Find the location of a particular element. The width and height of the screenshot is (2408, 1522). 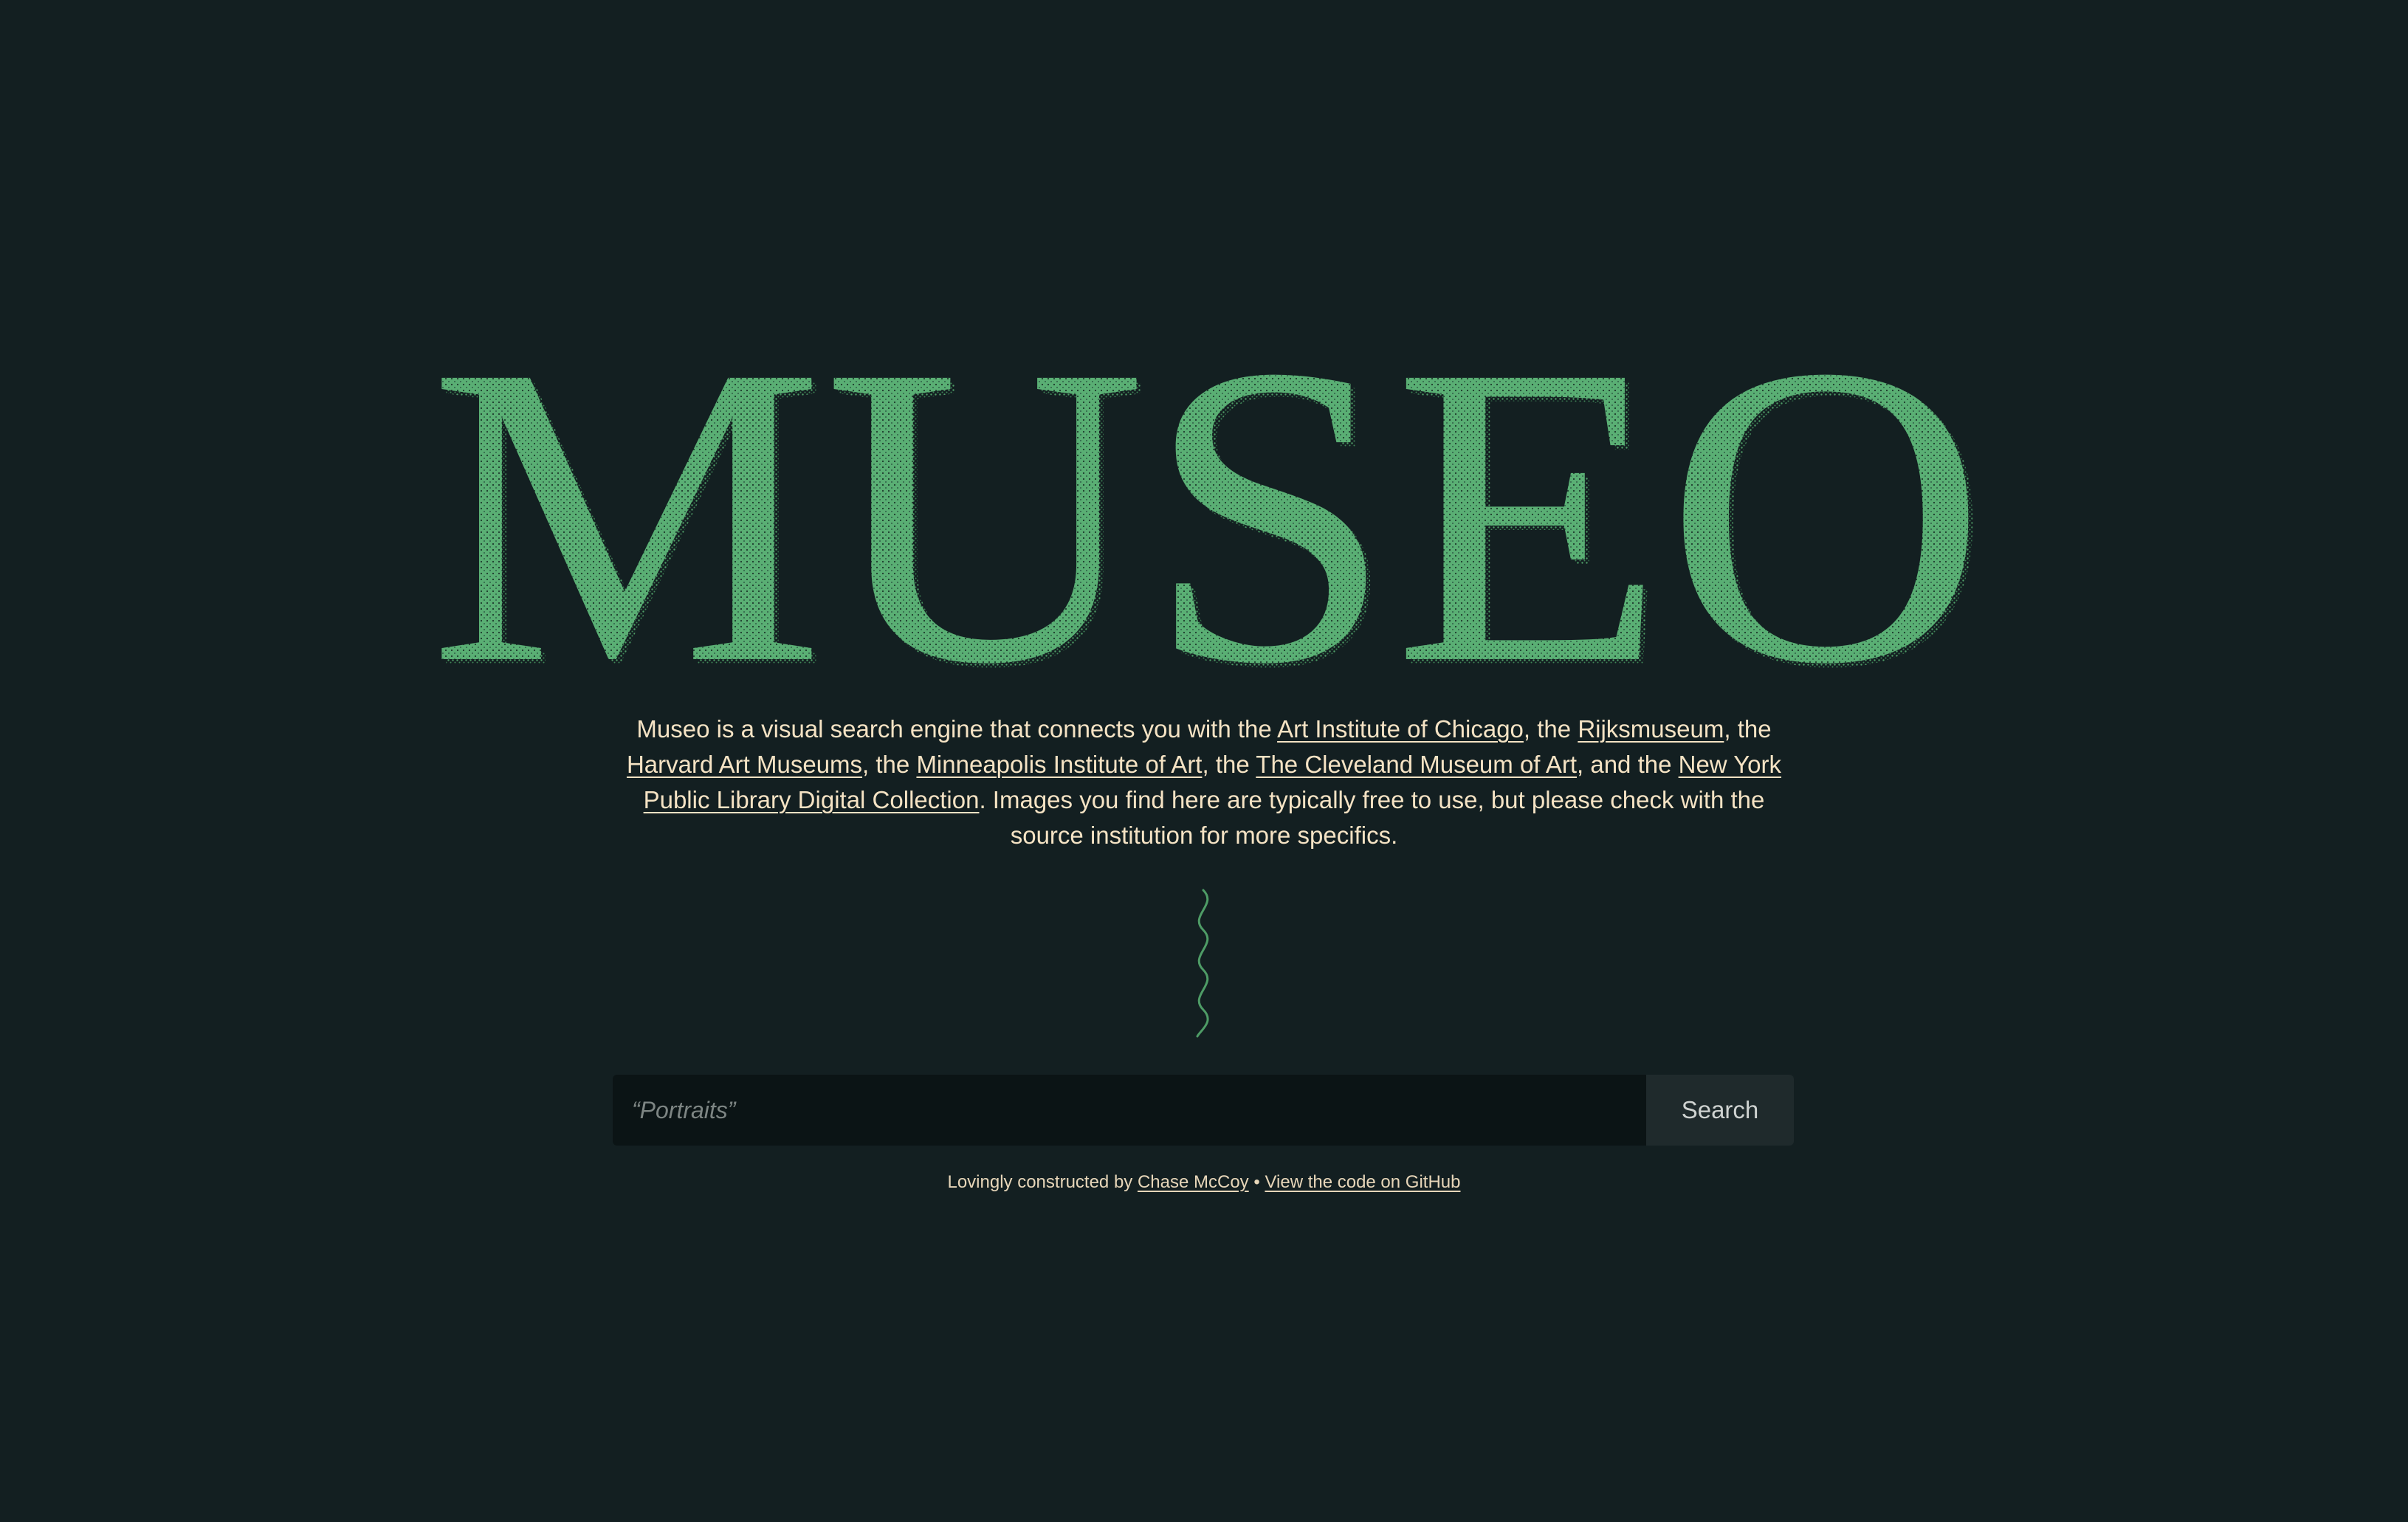

search-form: Search is located at coordinates (1204, 1110).